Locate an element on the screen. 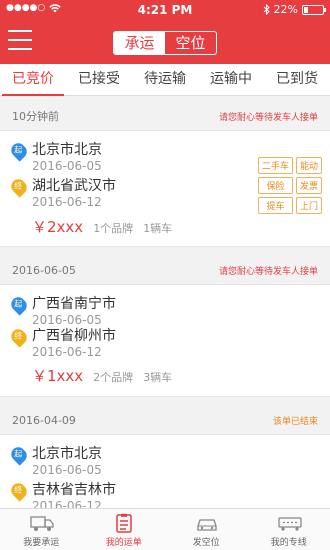 This screenshot has width=330, height=550. nav-my-routes-label: 我的专线 is located at coordinates (288, 543).